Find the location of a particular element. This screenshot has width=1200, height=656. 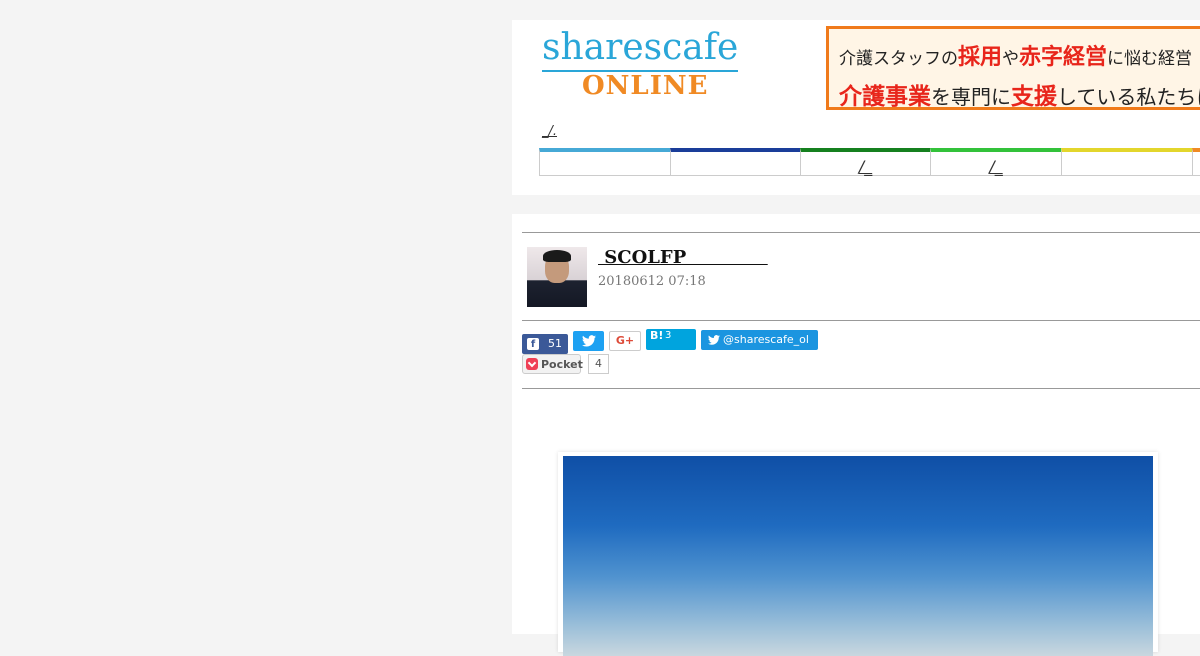

twitter-follow-button: @sharescafe_ol is located at coordinates (759, 340).